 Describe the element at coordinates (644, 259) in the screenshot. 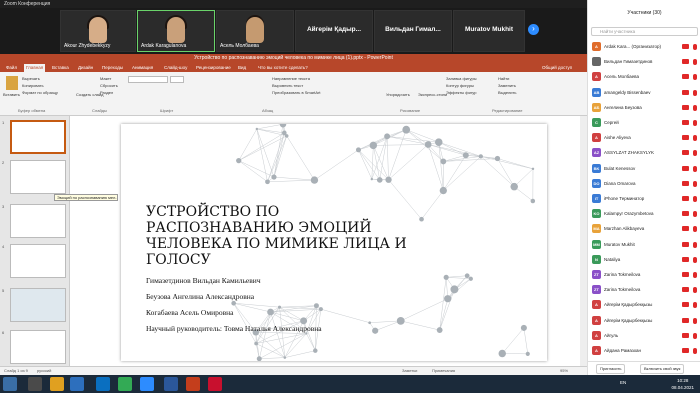

I see `participant-row: N Nataliya` at that location.